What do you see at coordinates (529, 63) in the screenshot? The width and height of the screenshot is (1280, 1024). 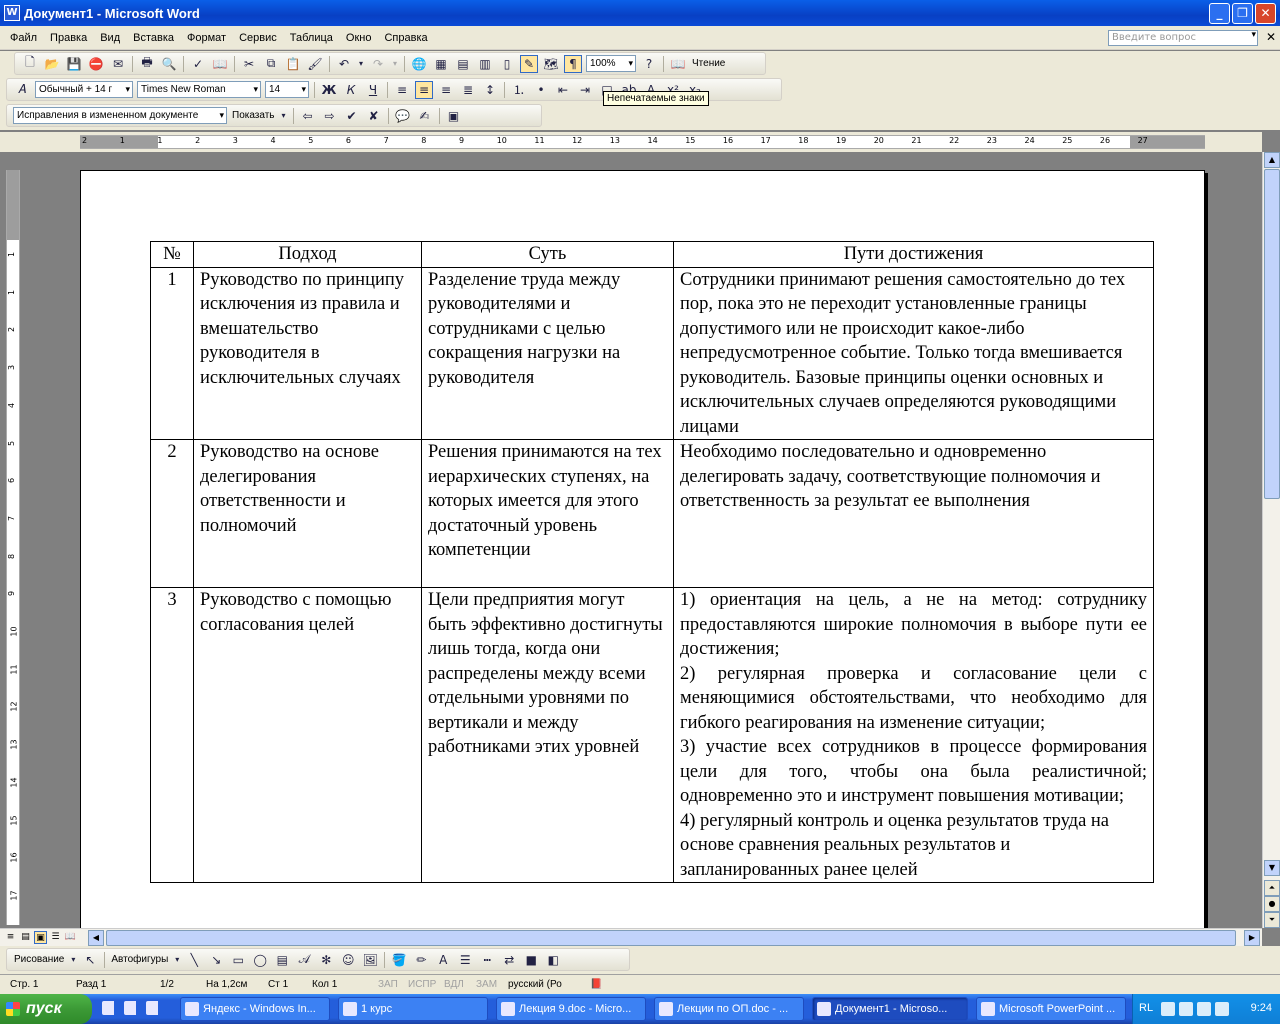 I see `drawing-icon: ✎` at bounding box center [529, 63].